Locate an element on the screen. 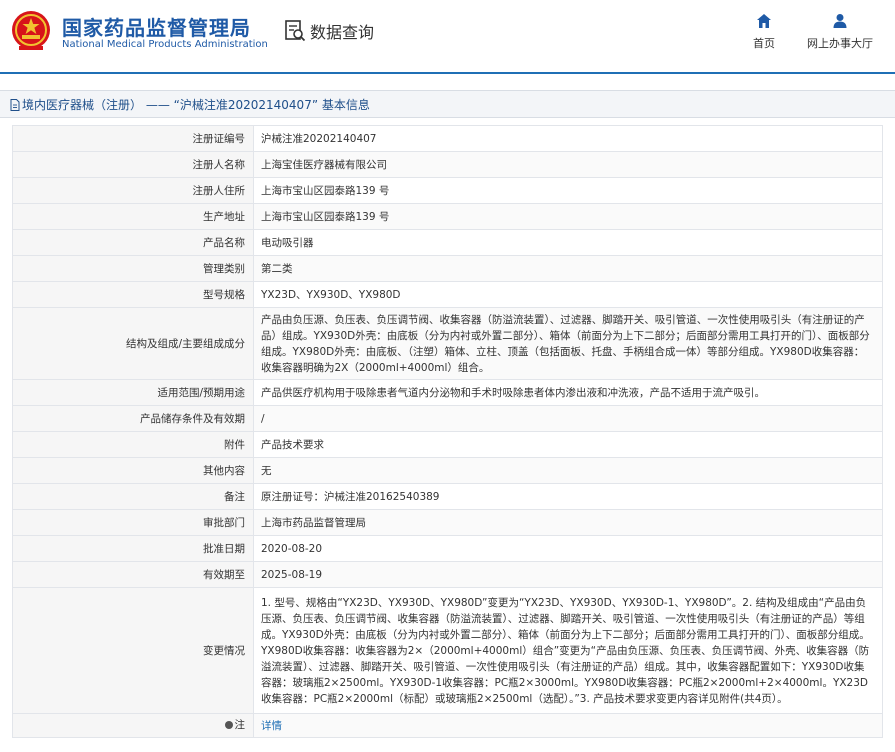  note-label: 注 is located at coordinates (235, 725).